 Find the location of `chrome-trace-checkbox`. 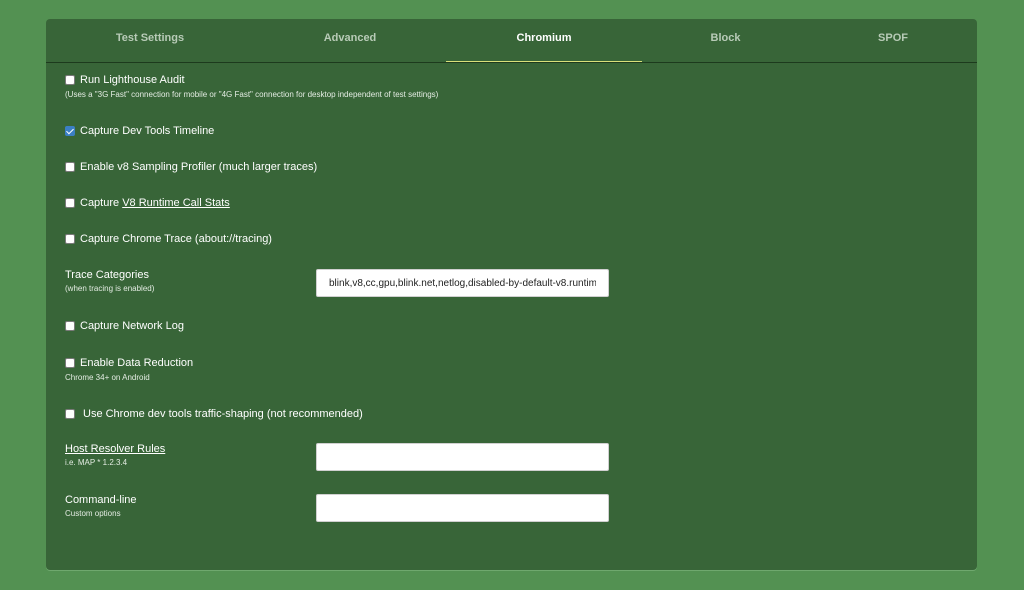

chrome-trace-checkbox is located at coordinates (70, 239).